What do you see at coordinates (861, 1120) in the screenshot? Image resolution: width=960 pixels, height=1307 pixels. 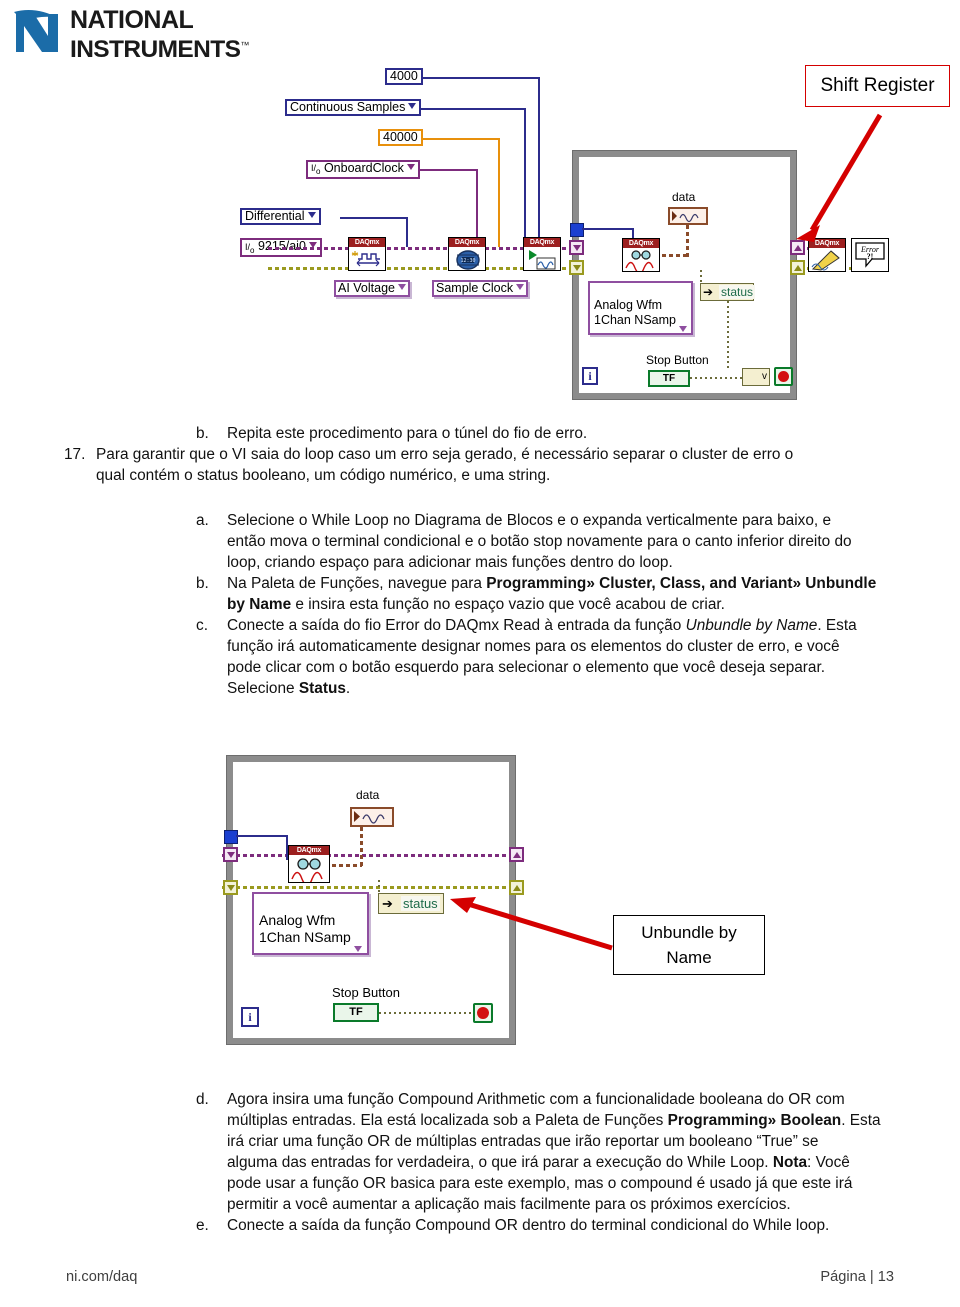 I see `text-item-e-l2c: . Esta` at bounding box center [861, 1120].